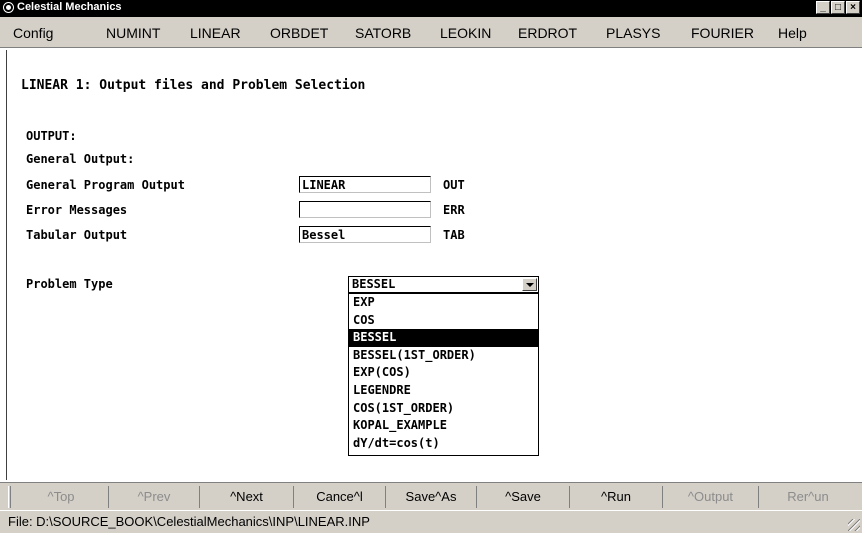  I want to click on maximize-button: □, so click(838, 7).